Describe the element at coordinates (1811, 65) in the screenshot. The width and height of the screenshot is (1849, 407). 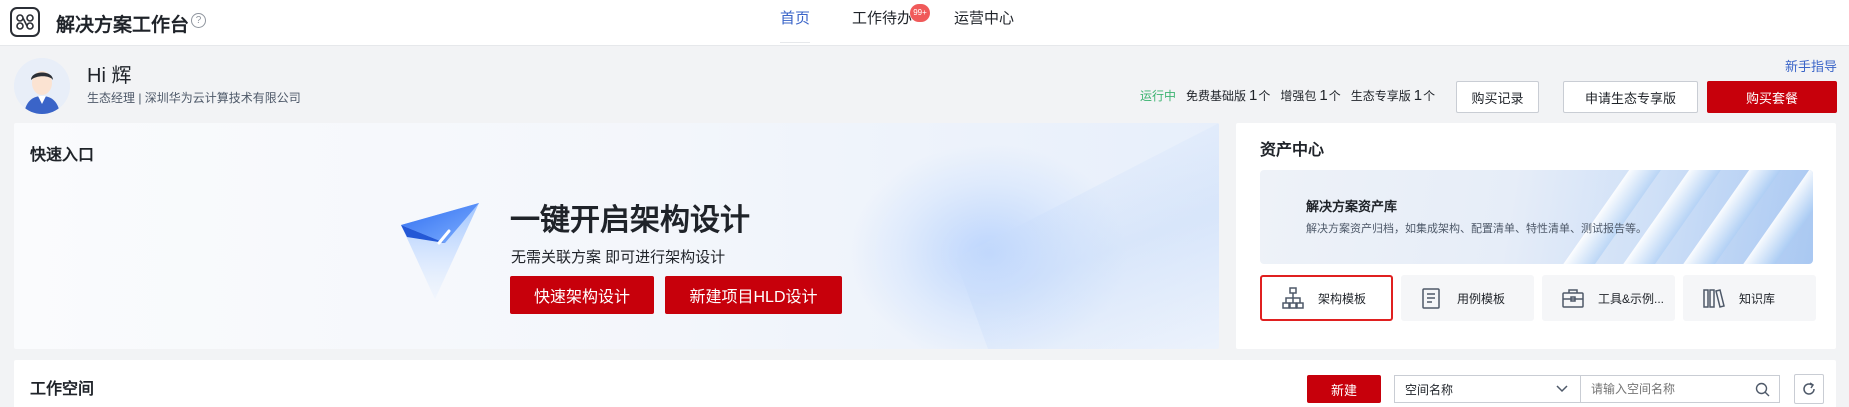
I see `beginner-guide-link: 新手指导` at that location.